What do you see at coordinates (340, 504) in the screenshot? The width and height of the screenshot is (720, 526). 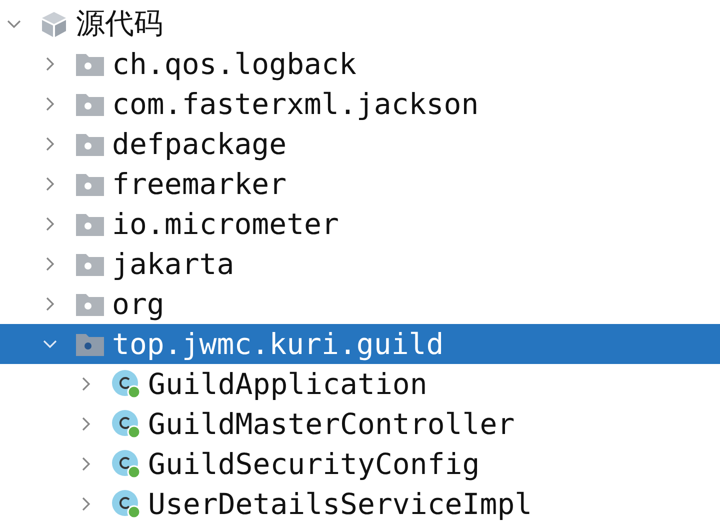 I see `class-name: UserDetailsServiceImpl` at bounding box center [340, 504].